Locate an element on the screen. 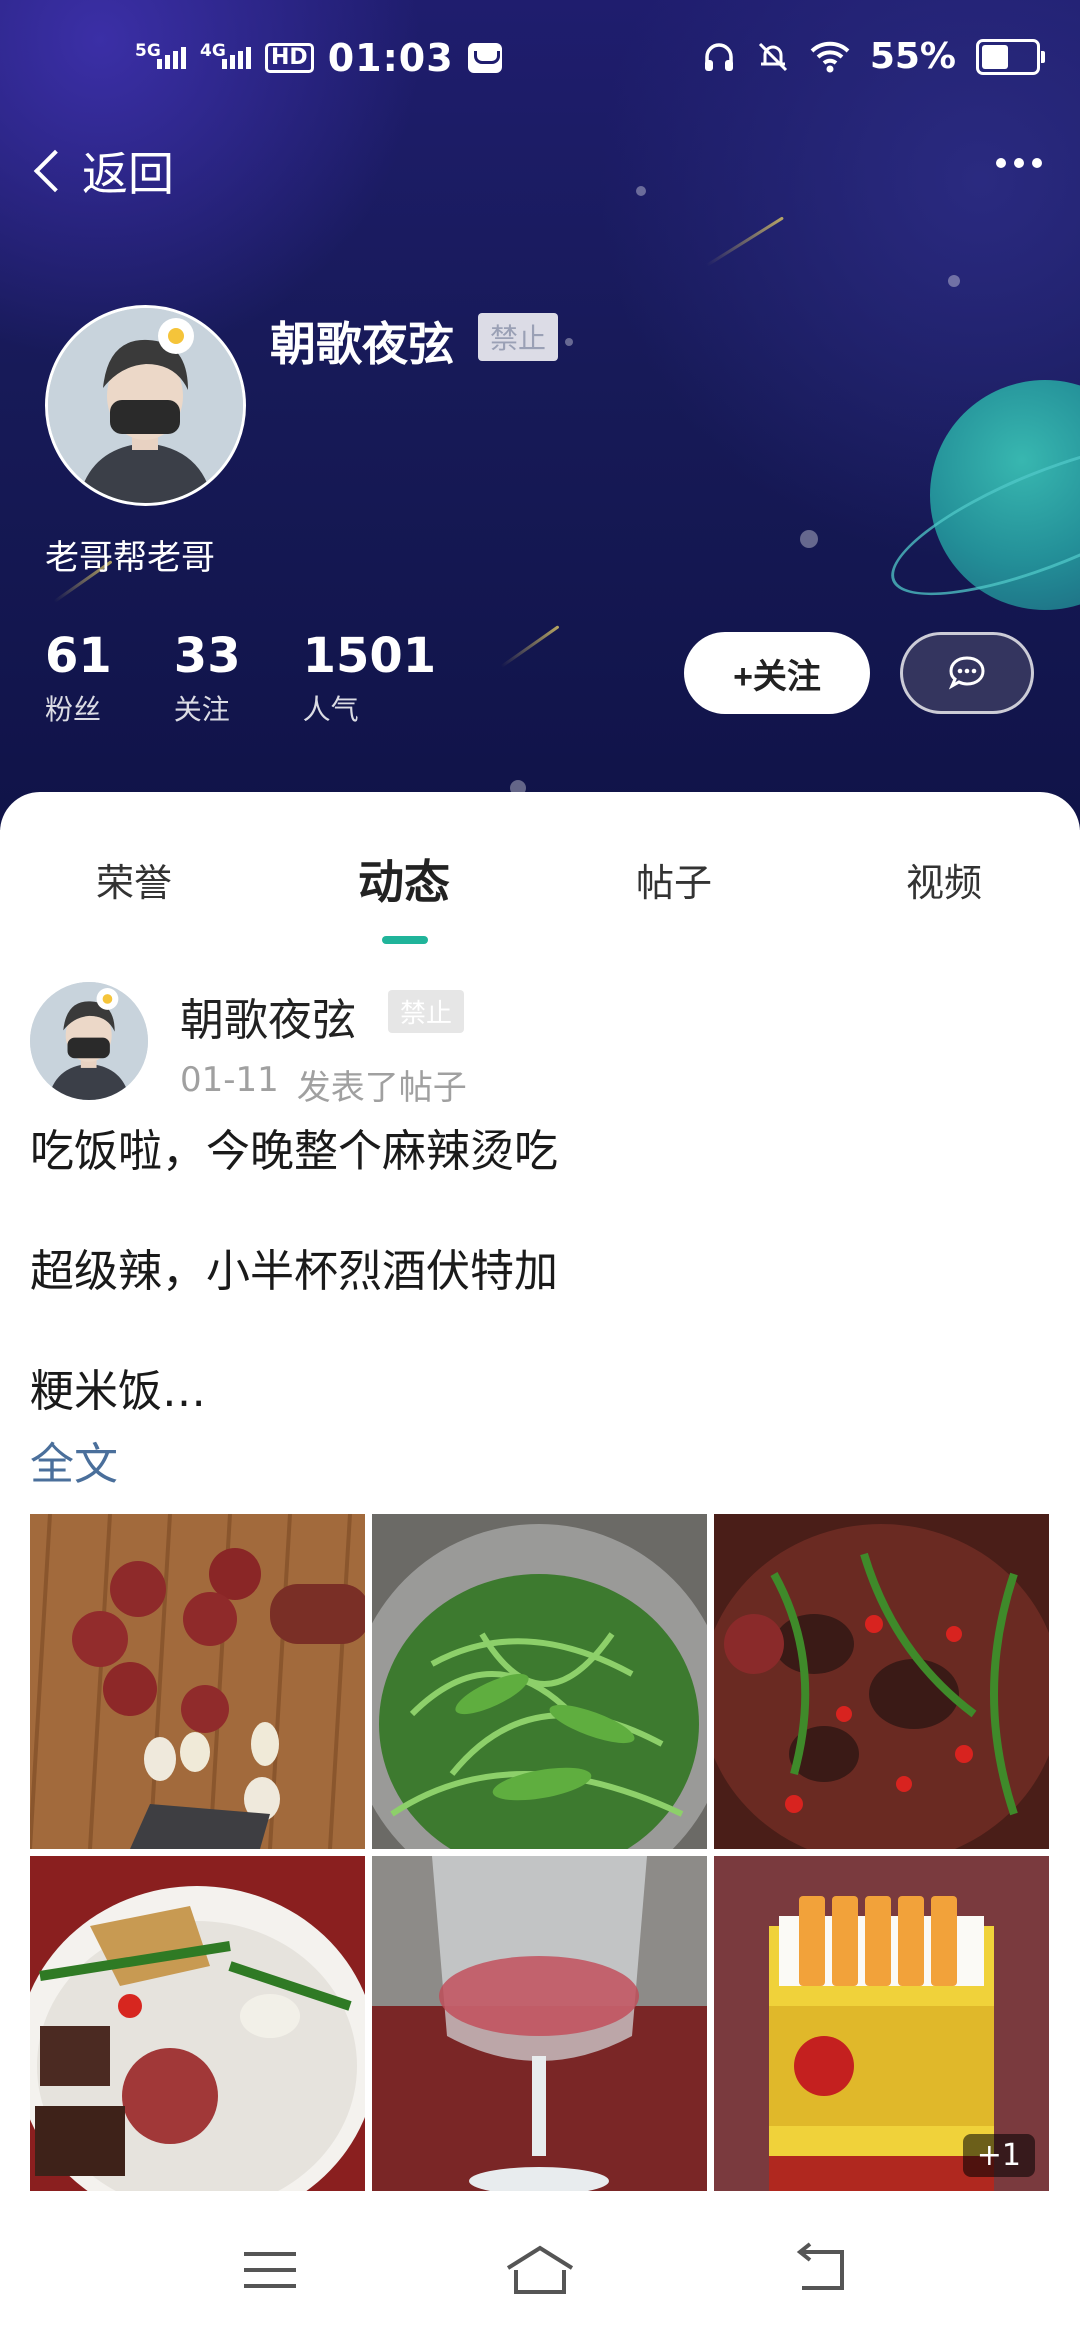  message-button is located at coordinates (967, 673).